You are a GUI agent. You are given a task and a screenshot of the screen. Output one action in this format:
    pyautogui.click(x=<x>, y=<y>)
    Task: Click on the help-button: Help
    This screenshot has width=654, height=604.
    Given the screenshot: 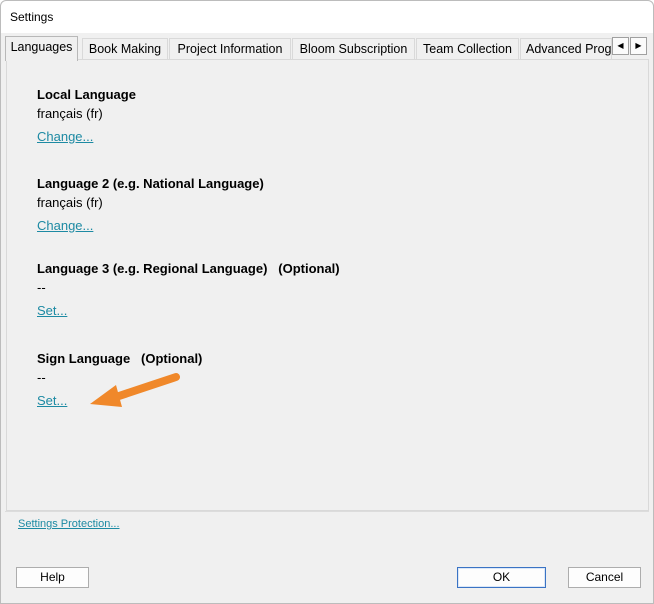 What is the action you would take?
    pyautogui.click(x=52, y=577)
    